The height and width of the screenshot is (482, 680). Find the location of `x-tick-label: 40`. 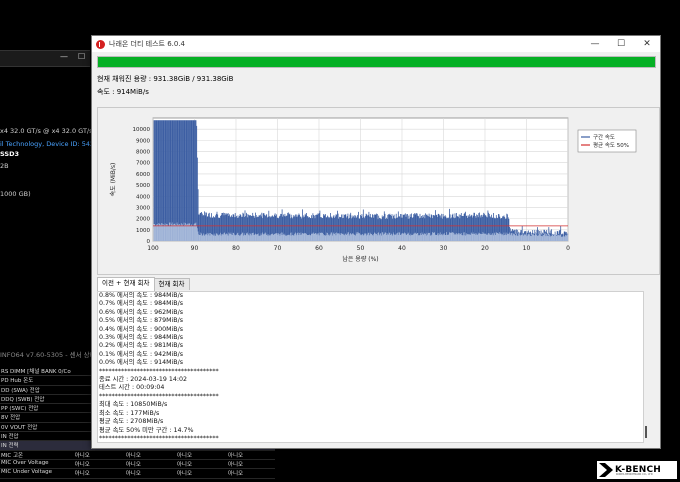

x-tick-label: 40 is located at coordinates (402, 248).